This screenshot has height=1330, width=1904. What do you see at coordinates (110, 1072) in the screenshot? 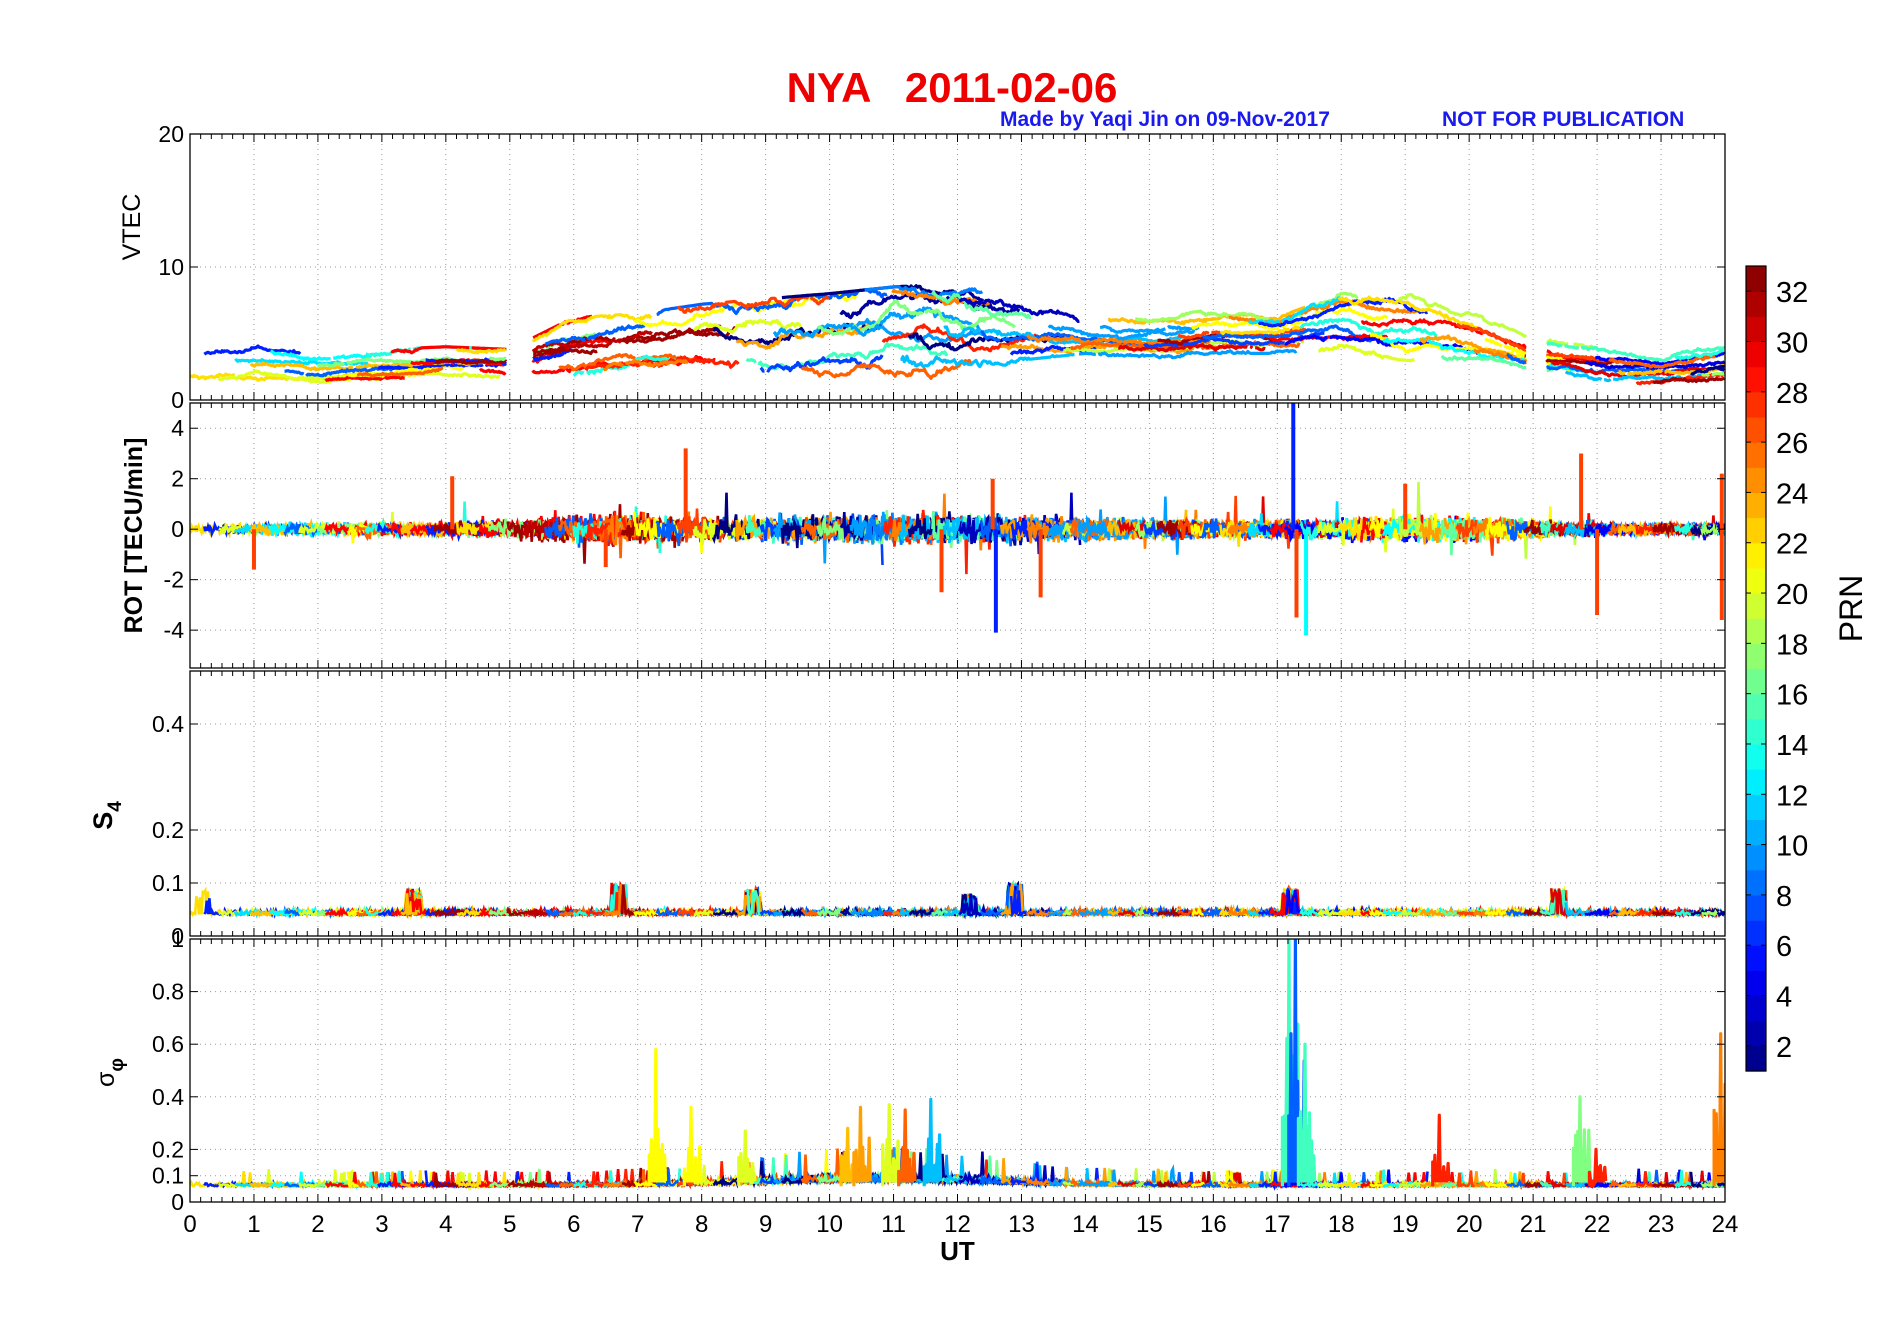
I see `sigma-y-label: σφ` at bounding box center [110, 1072].